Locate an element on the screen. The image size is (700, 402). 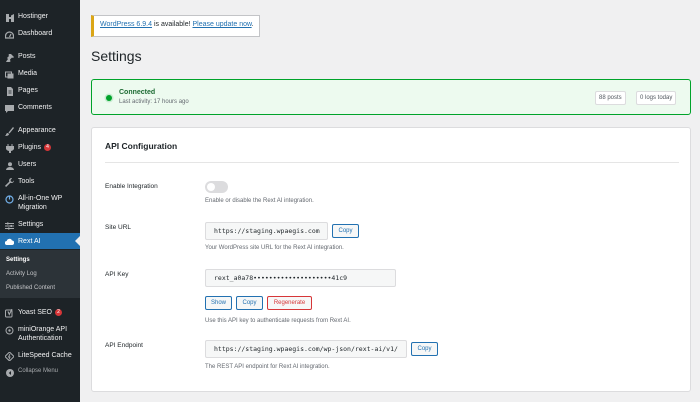
wordpress-version-link: WordPress 6.9.4 is located at coordinates (126, 24).